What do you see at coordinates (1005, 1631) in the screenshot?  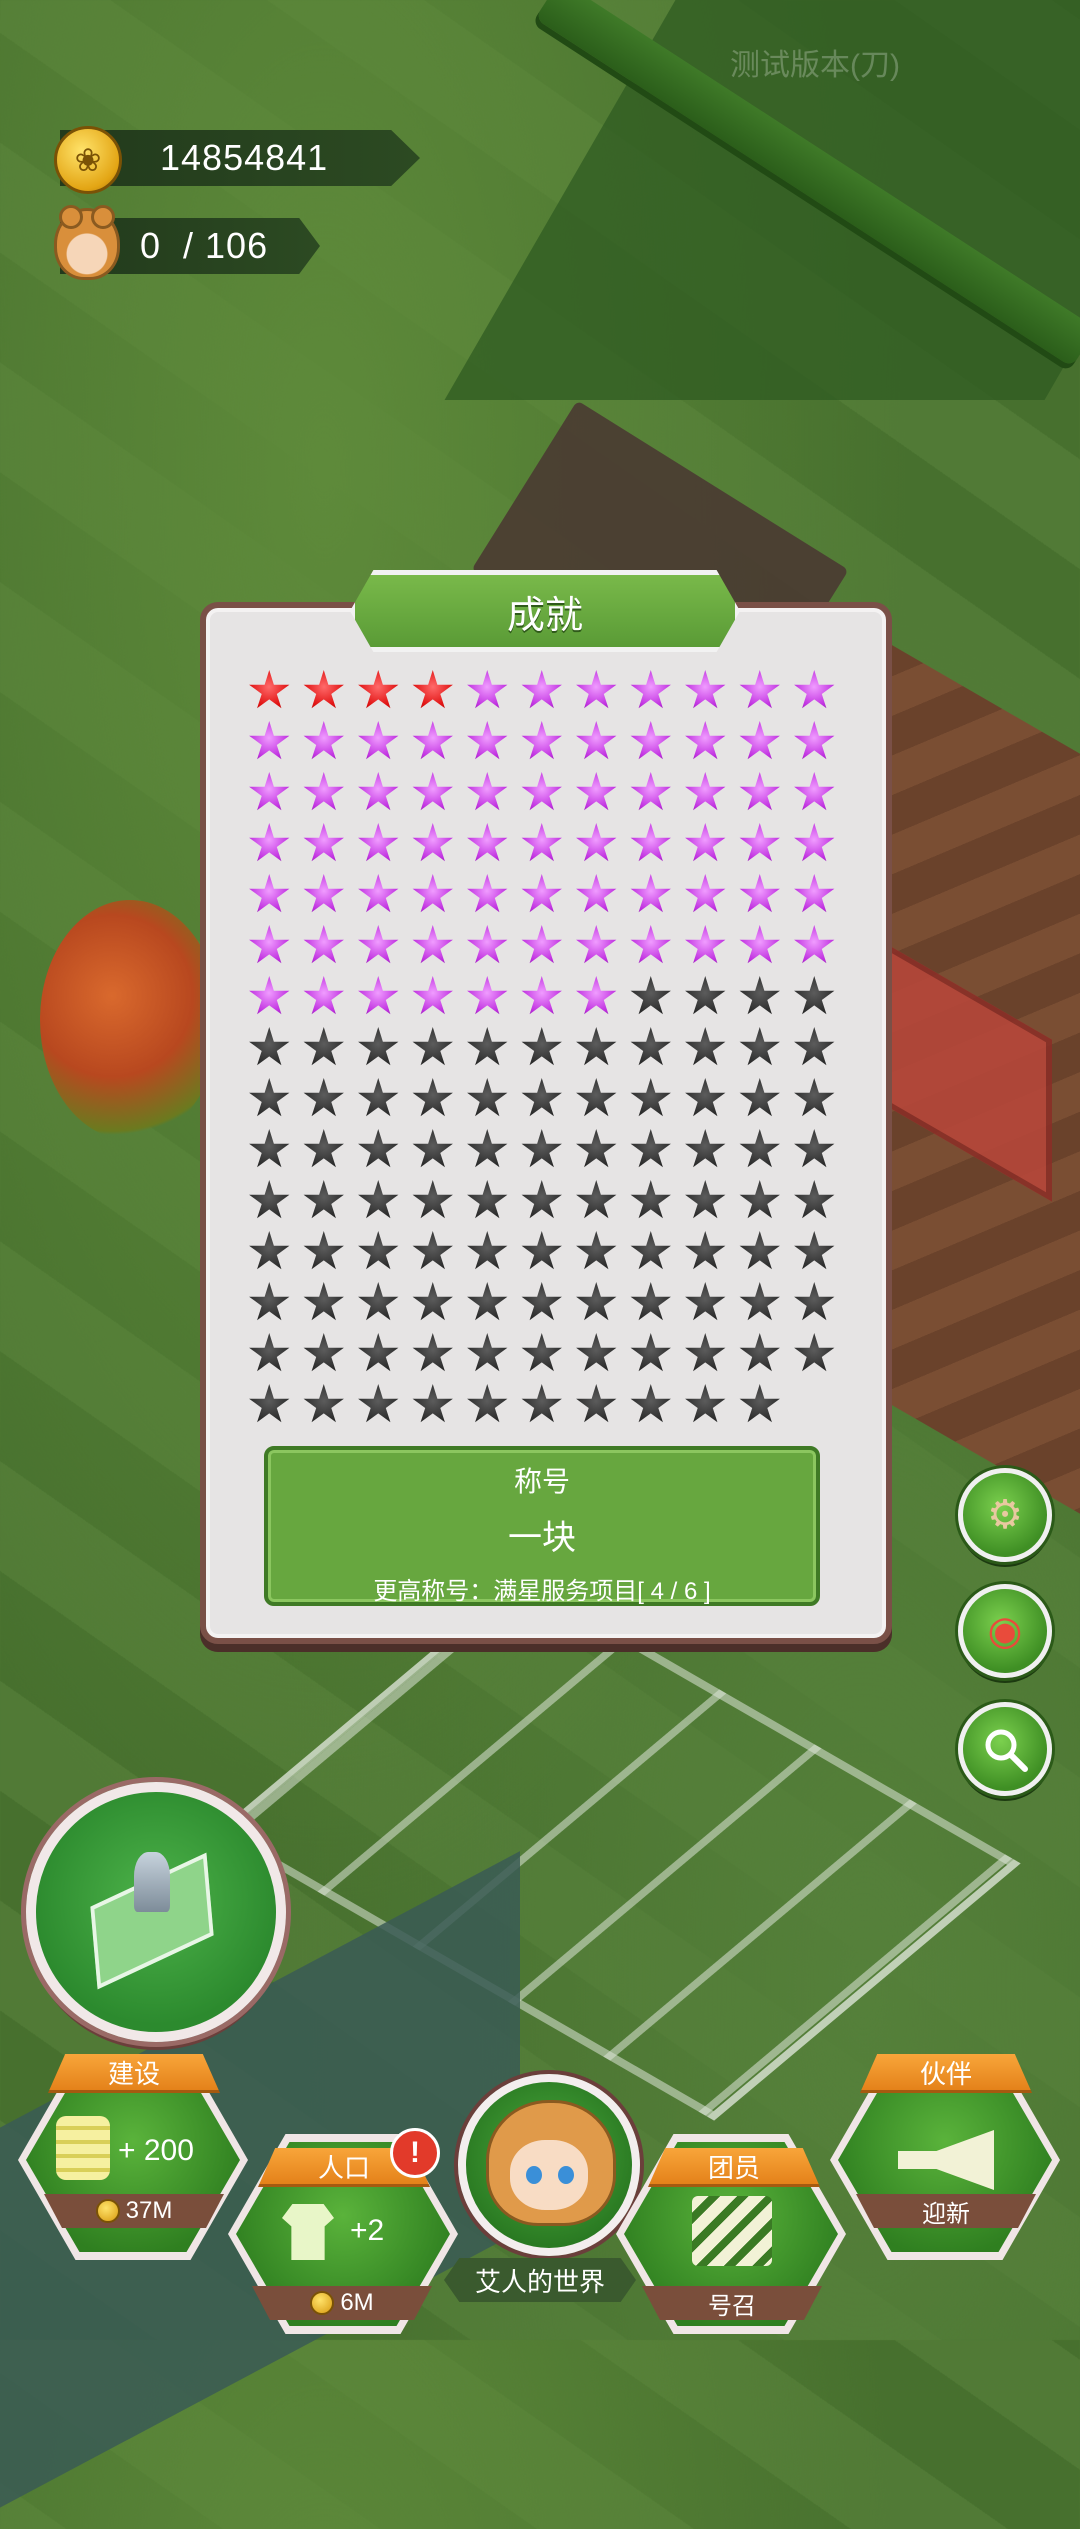 I see `screenshot-button: ◉` at bounding box center [1005, 1631].